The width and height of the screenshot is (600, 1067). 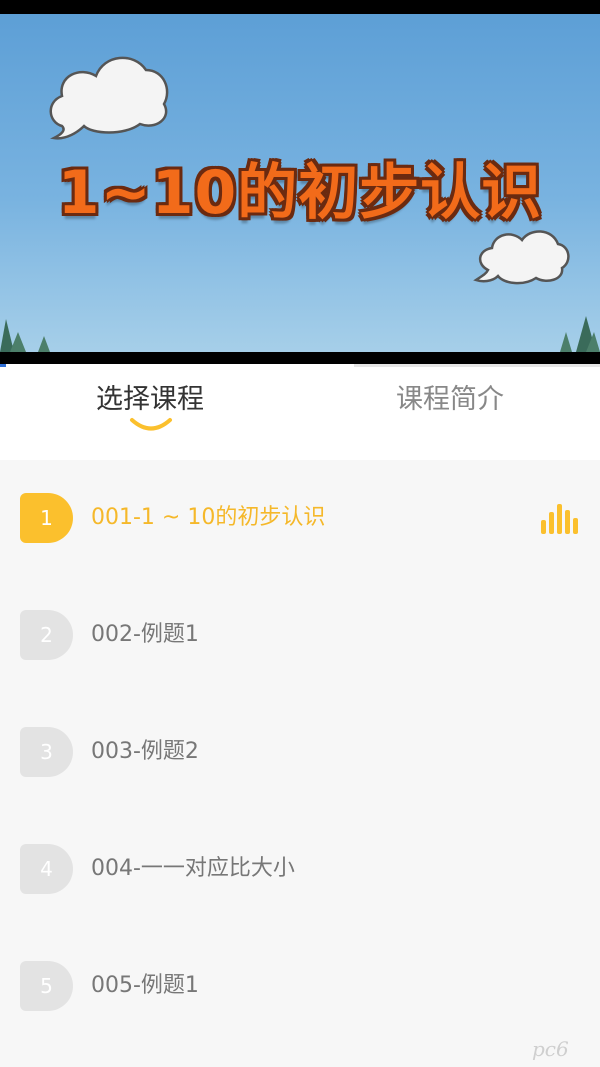 What do you see at coordinates (46, 518) in the screenshot?
I see `lesson-number-badge: 1` at bounding box center [46, 518].